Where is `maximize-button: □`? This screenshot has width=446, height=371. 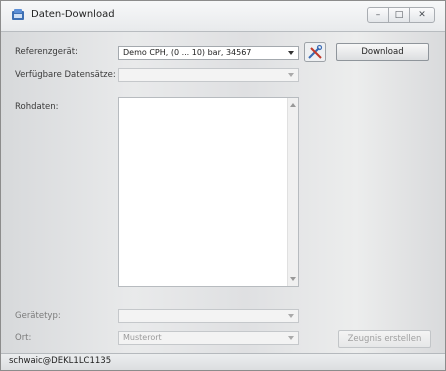 maximize-button: □ is located at coordinates (399, 15).